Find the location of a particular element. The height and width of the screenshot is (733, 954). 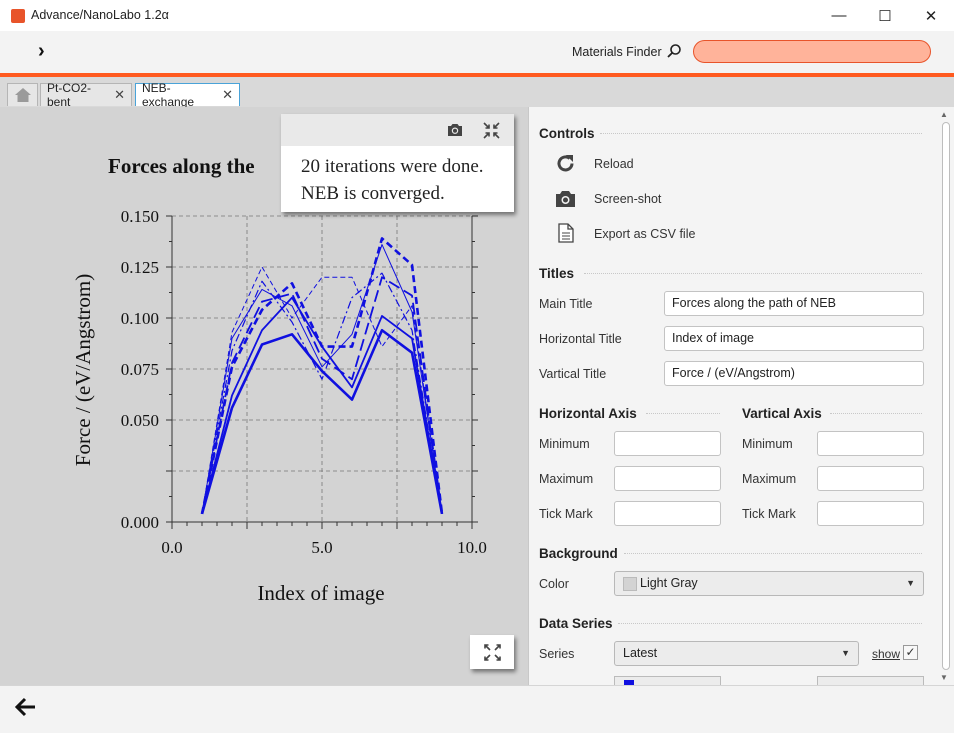

expand-menu-button: › is located at coordinates (41, 51).